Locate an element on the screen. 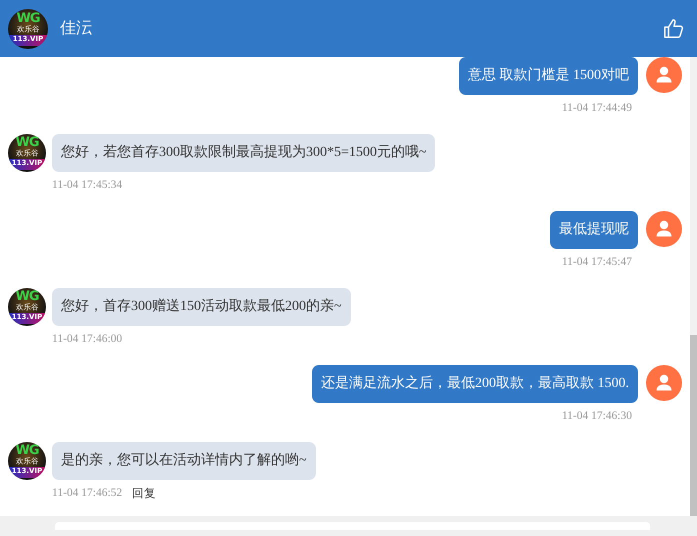 The image size is (697, 536). message-time: 11-04 17:46:00 is located at coordinates (87, 339).